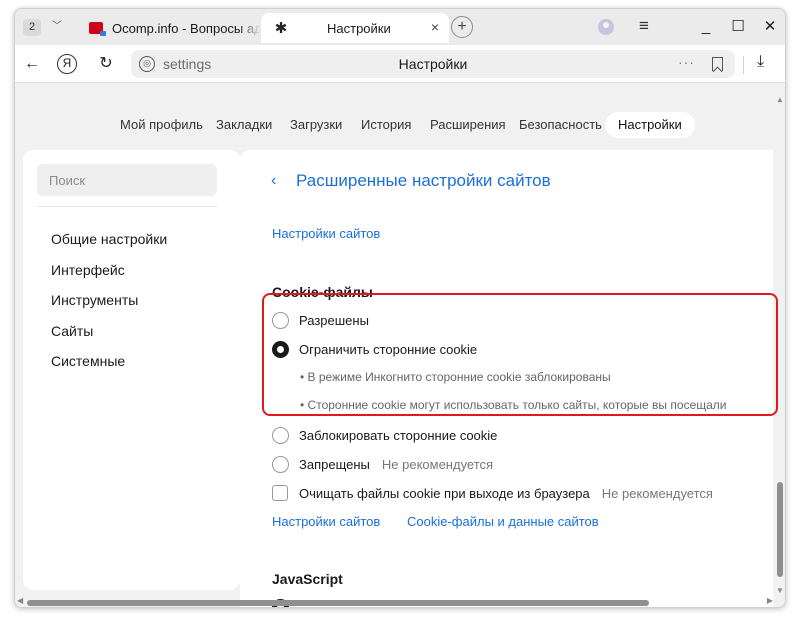 The image size is (800, 619). I want to click on tab-settings: ✱ Настройки ×, so click(355, 28).